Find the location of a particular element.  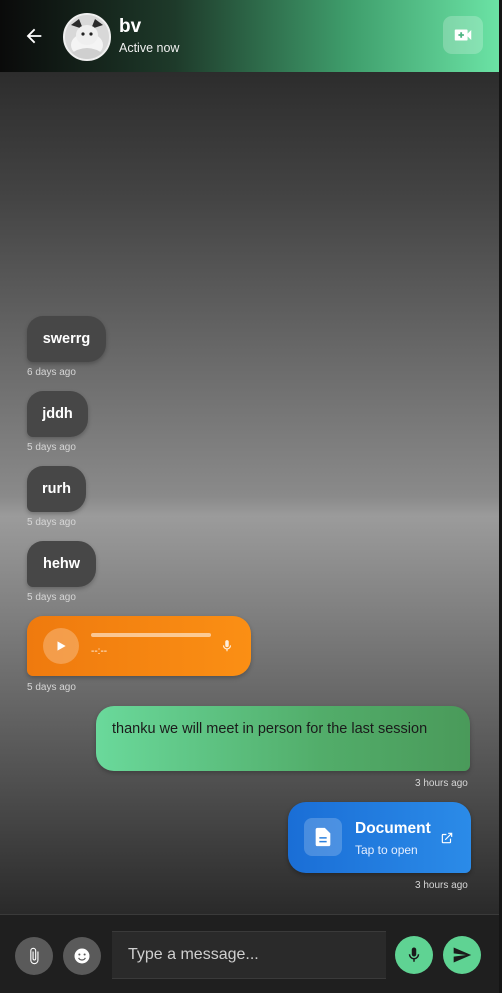

avatar is located at coordinates (87, 37).